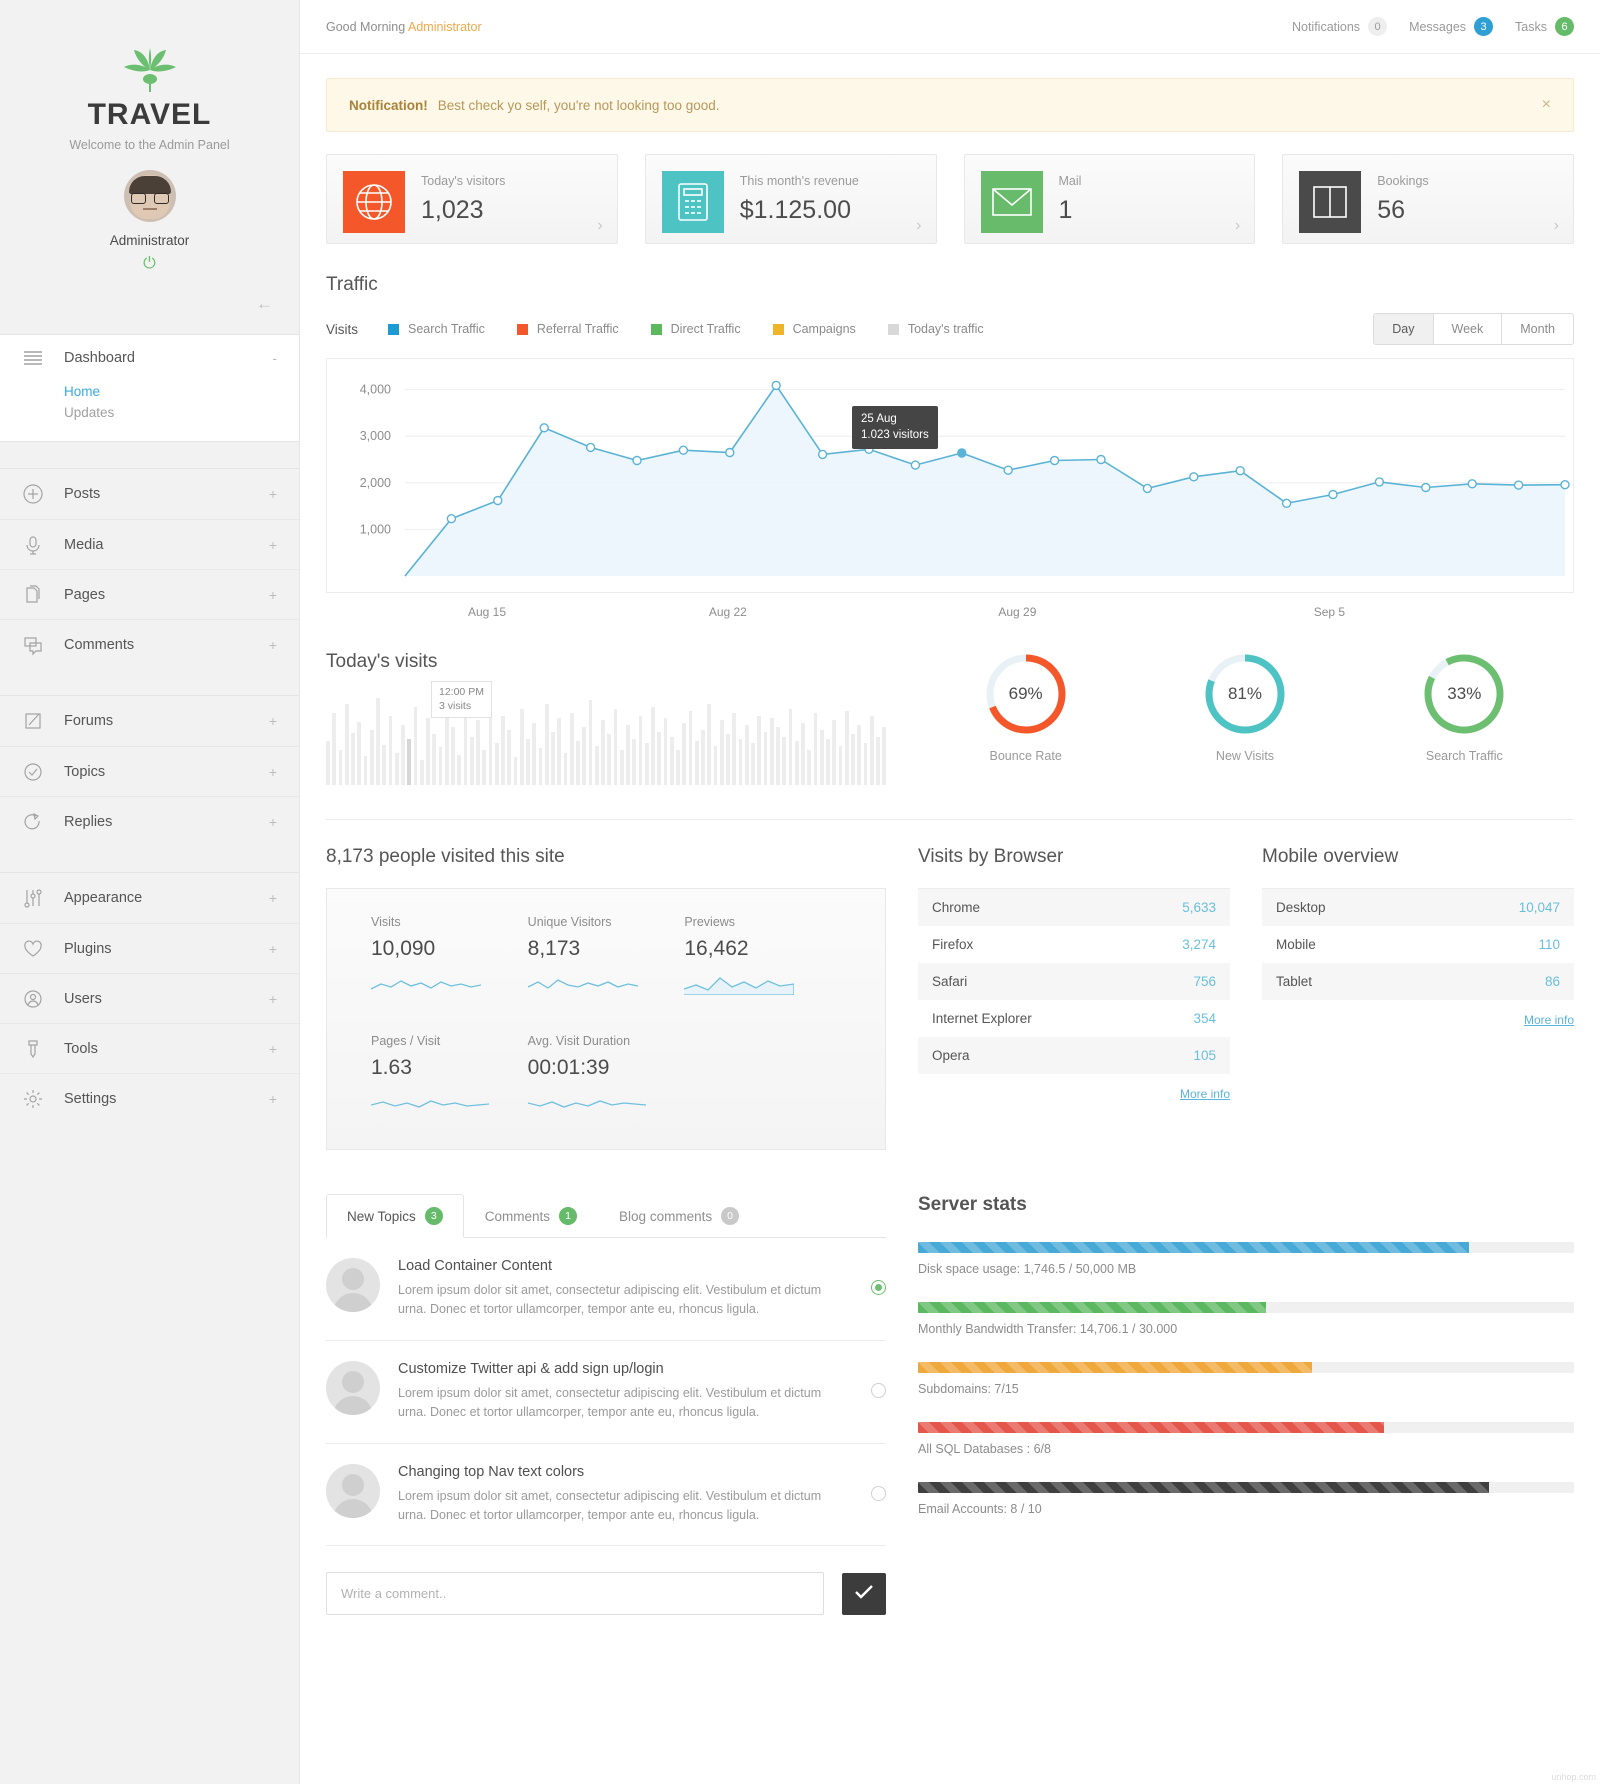 This screenshot has width=1600, height=1784. What do you see at coordinates (679, 1216) in the screenshot?
I see `tab-blog-comments: Blog comments 0` at bounding box center [679, 1216].